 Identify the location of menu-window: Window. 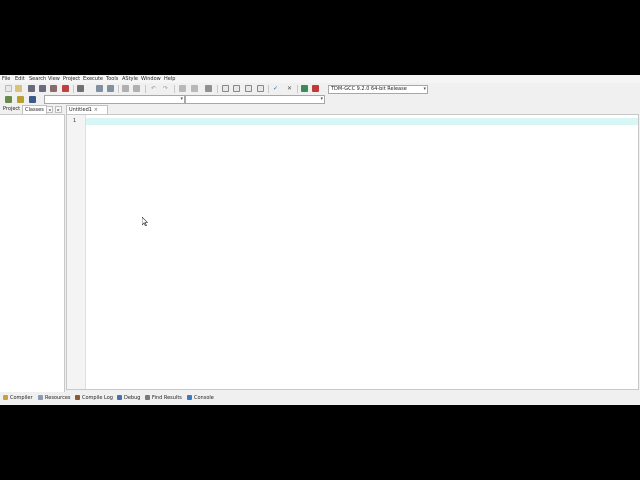
(151, 79).